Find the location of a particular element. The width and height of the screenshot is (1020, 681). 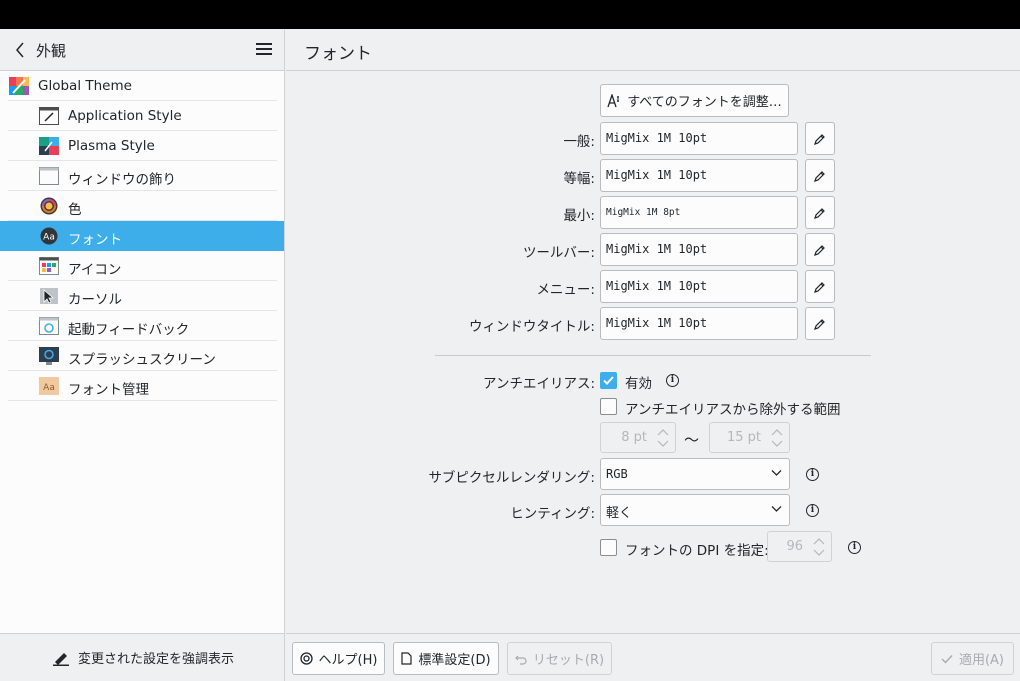

sidebar-item-label: フォント is located at coordinates (95, 240).